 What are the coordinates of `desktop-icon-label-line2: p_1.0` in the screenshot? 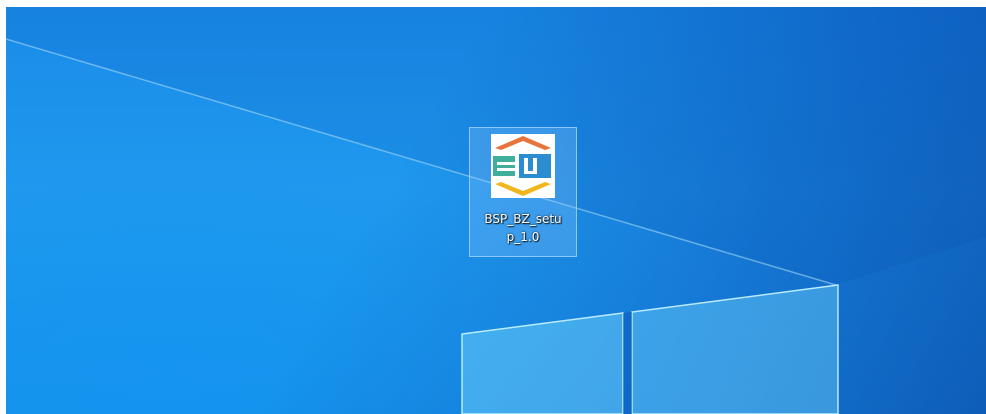 It's located at (523, 237).